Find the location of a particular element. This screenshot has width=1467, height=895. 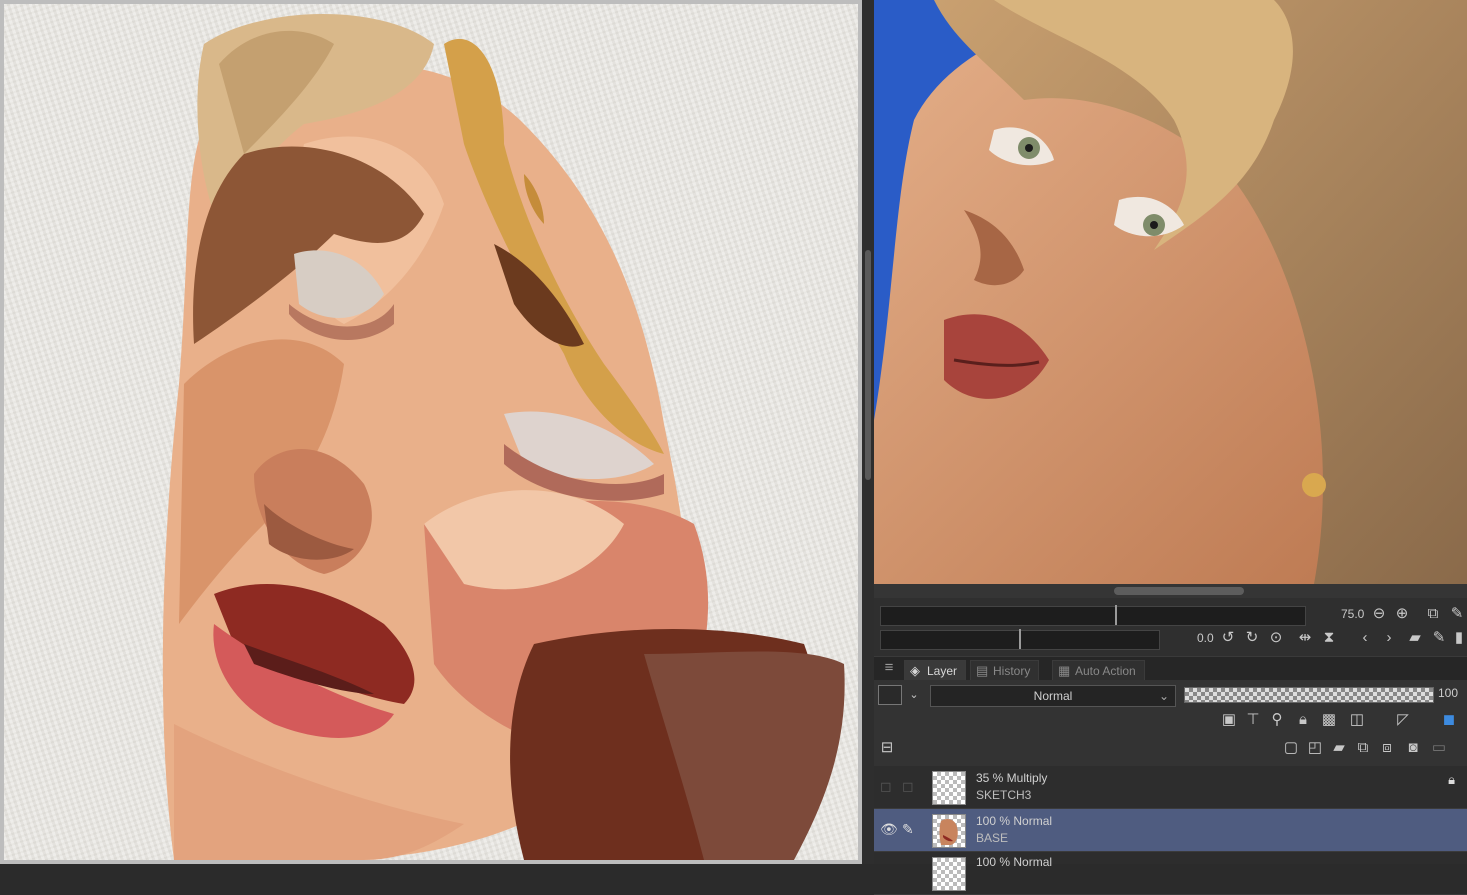

previous-image-icon: ‹ is located at coordinates (1365, 638).